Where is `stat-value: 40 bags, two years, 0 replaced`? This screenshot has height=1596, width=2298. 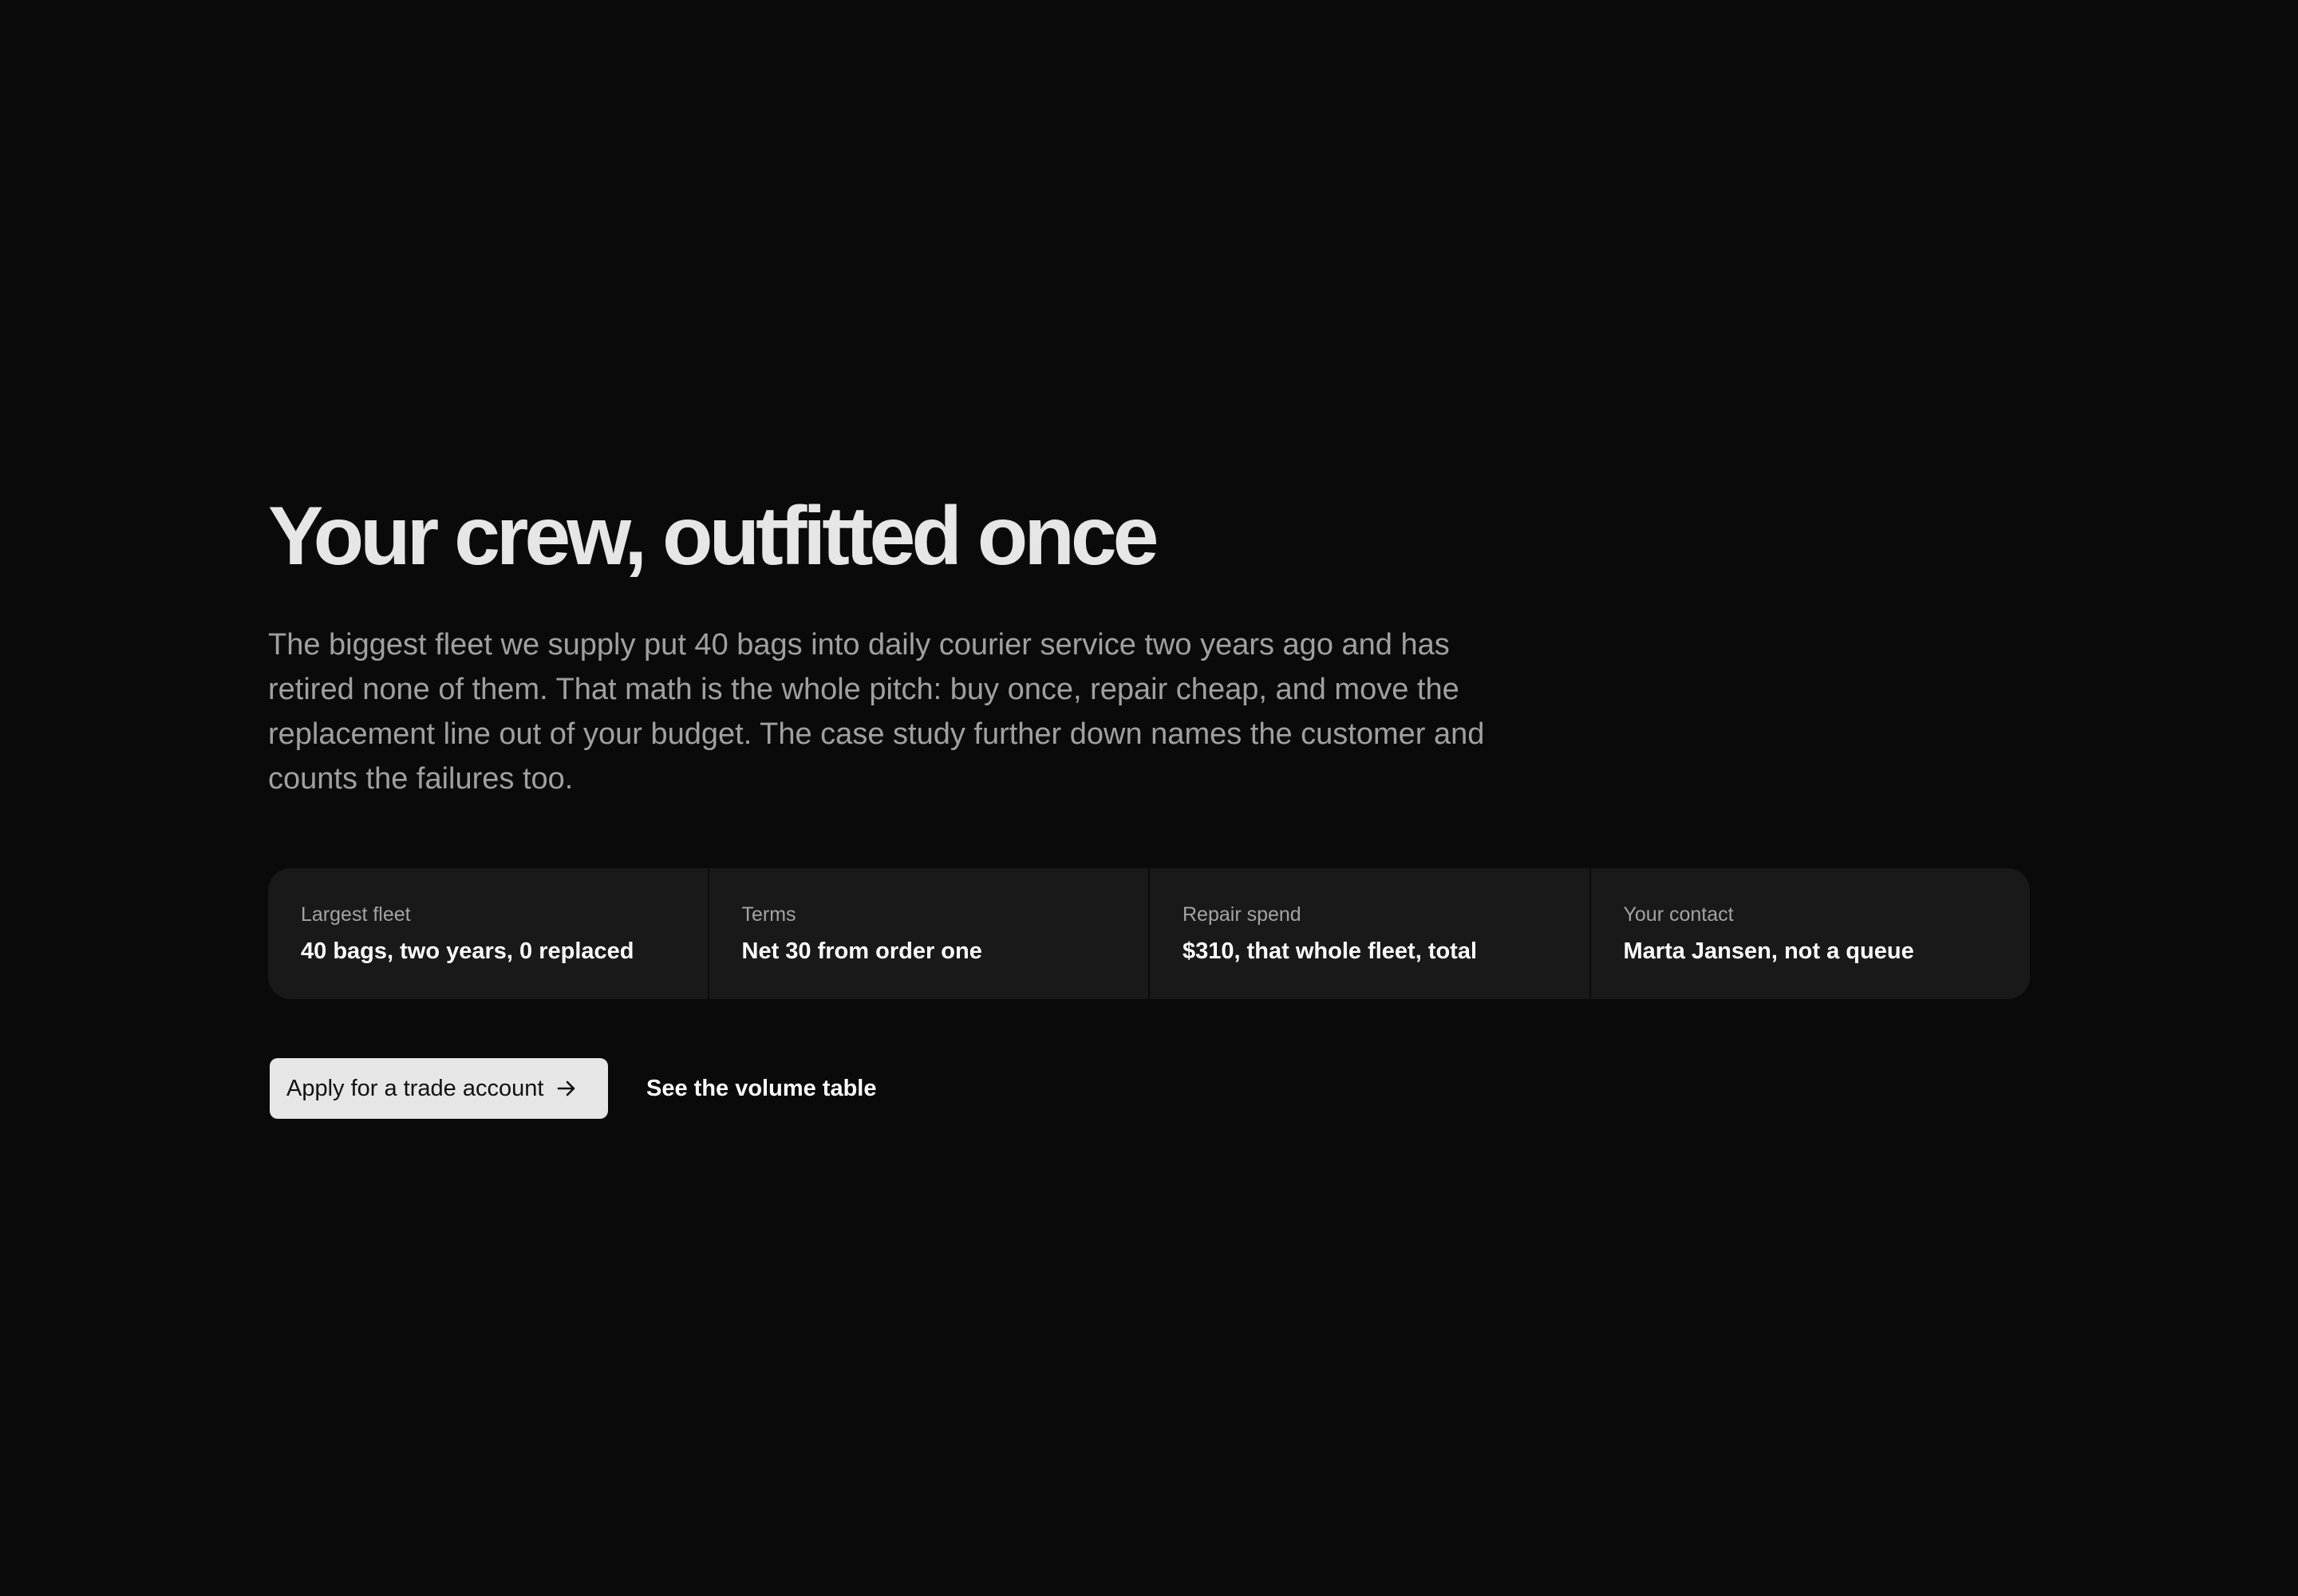
stat-value: 40 bags, two years, 0 replaced is located at coordinates (468, 951).